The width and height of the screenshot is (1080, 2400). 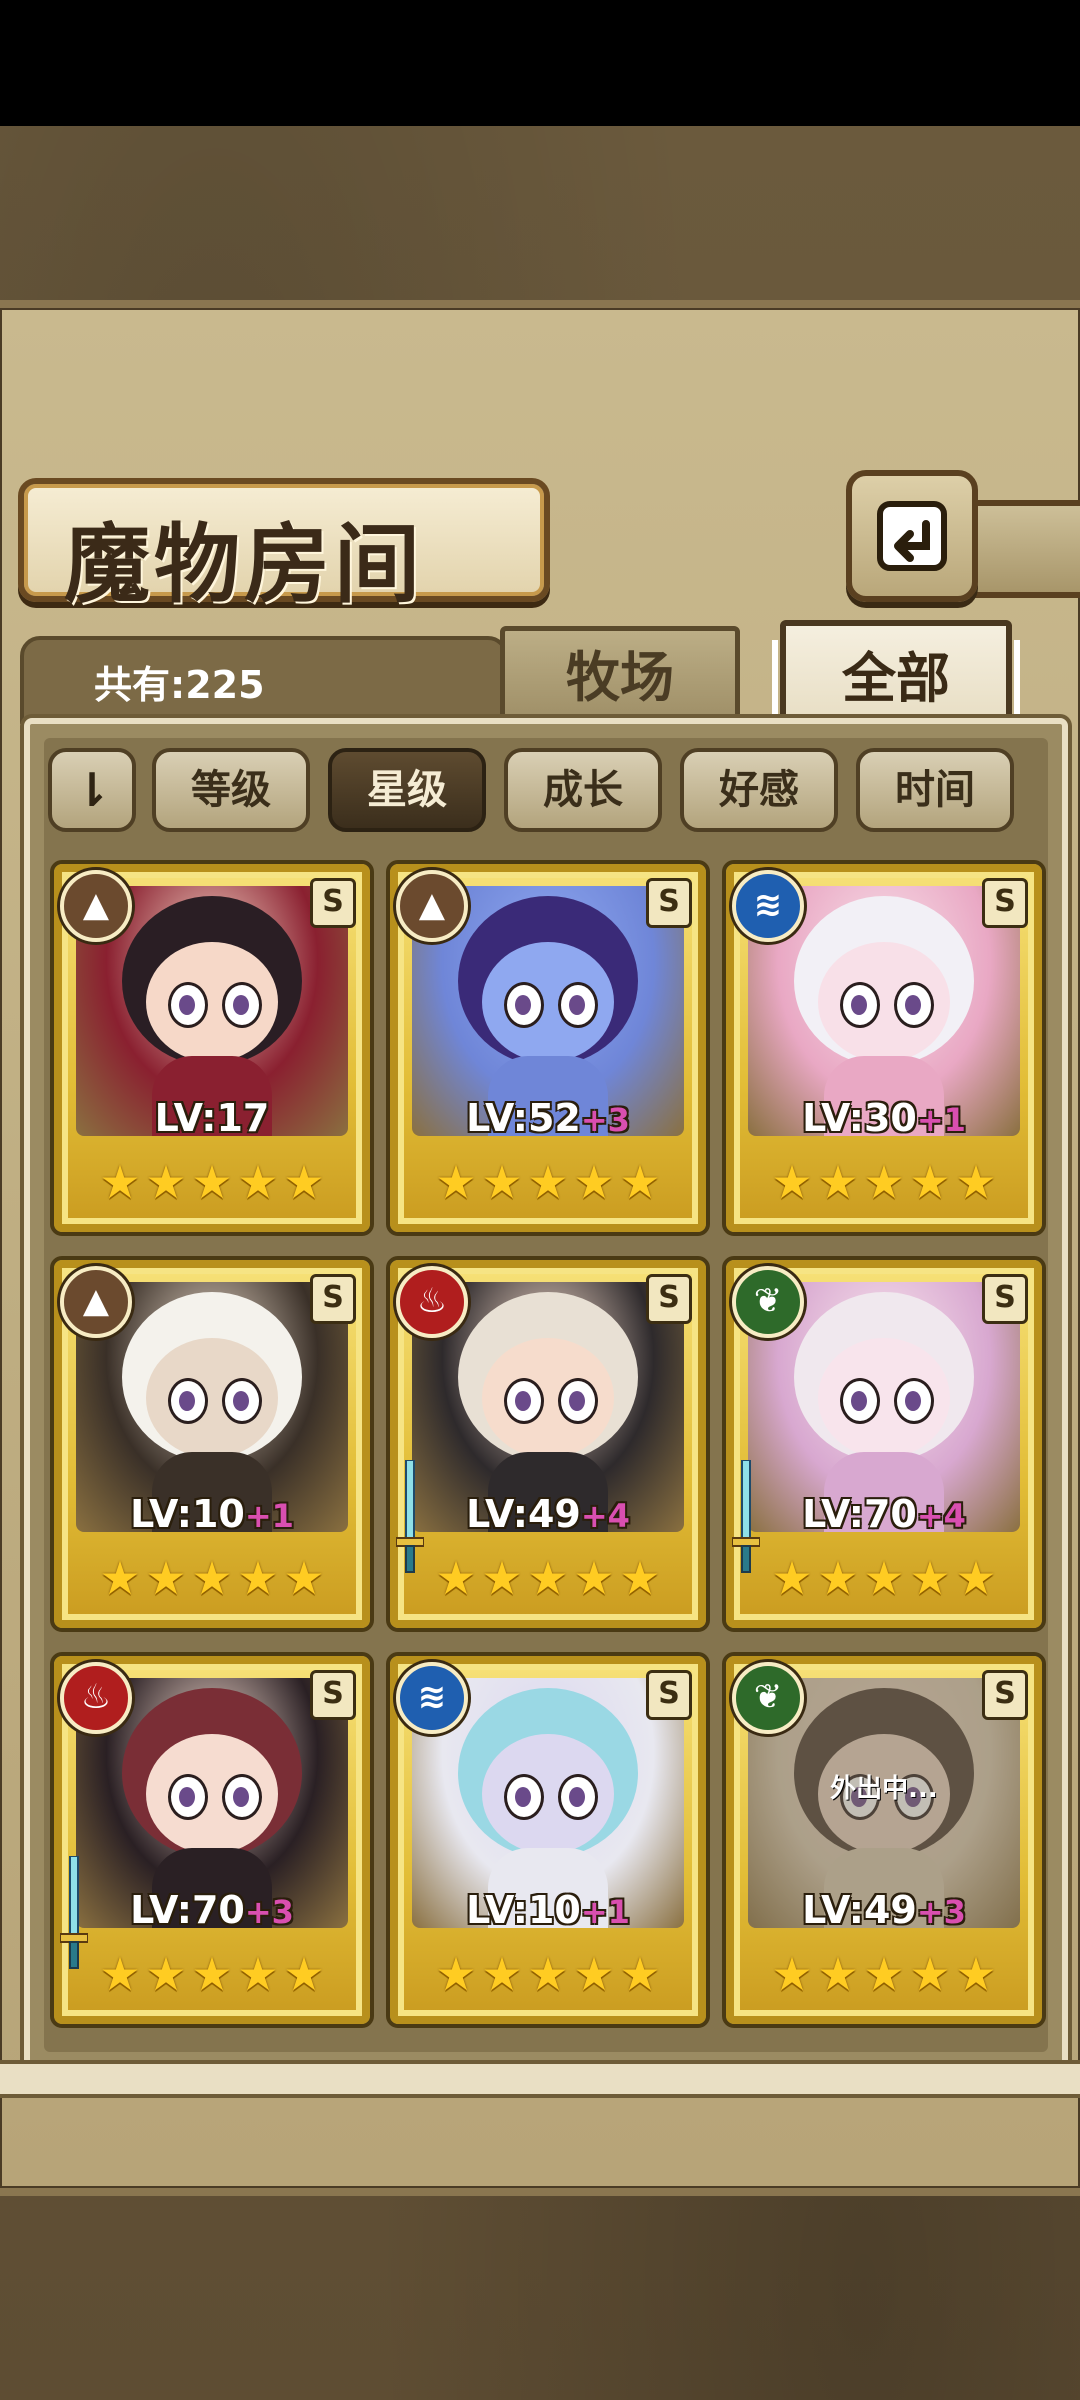 I want to click on sort-affinity-button: 好感, so click(x=759, y=790).